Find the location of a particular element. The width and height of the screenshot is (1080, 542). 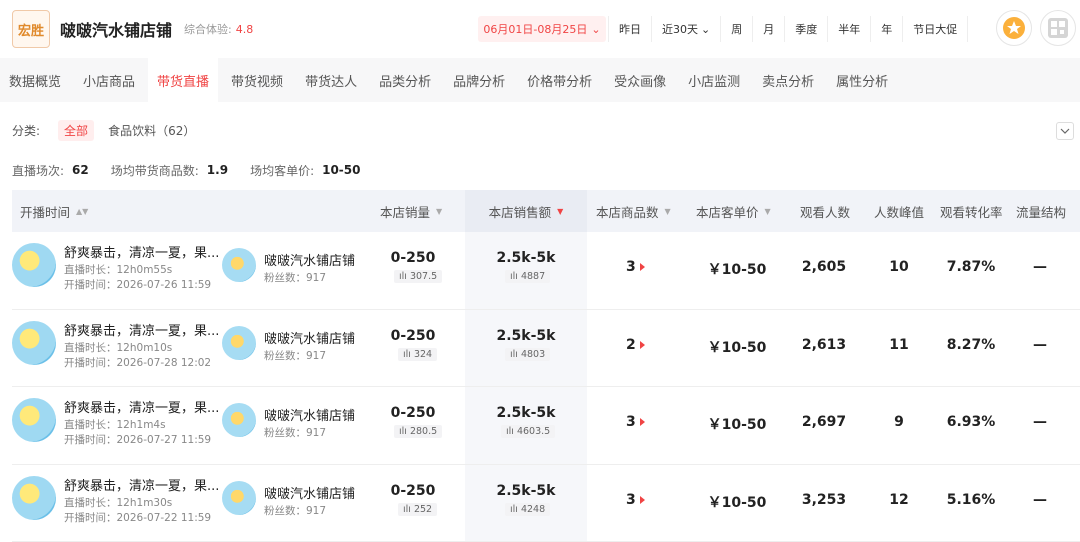

period-yesterday: 昨日 is located at coordinates (630, 29).